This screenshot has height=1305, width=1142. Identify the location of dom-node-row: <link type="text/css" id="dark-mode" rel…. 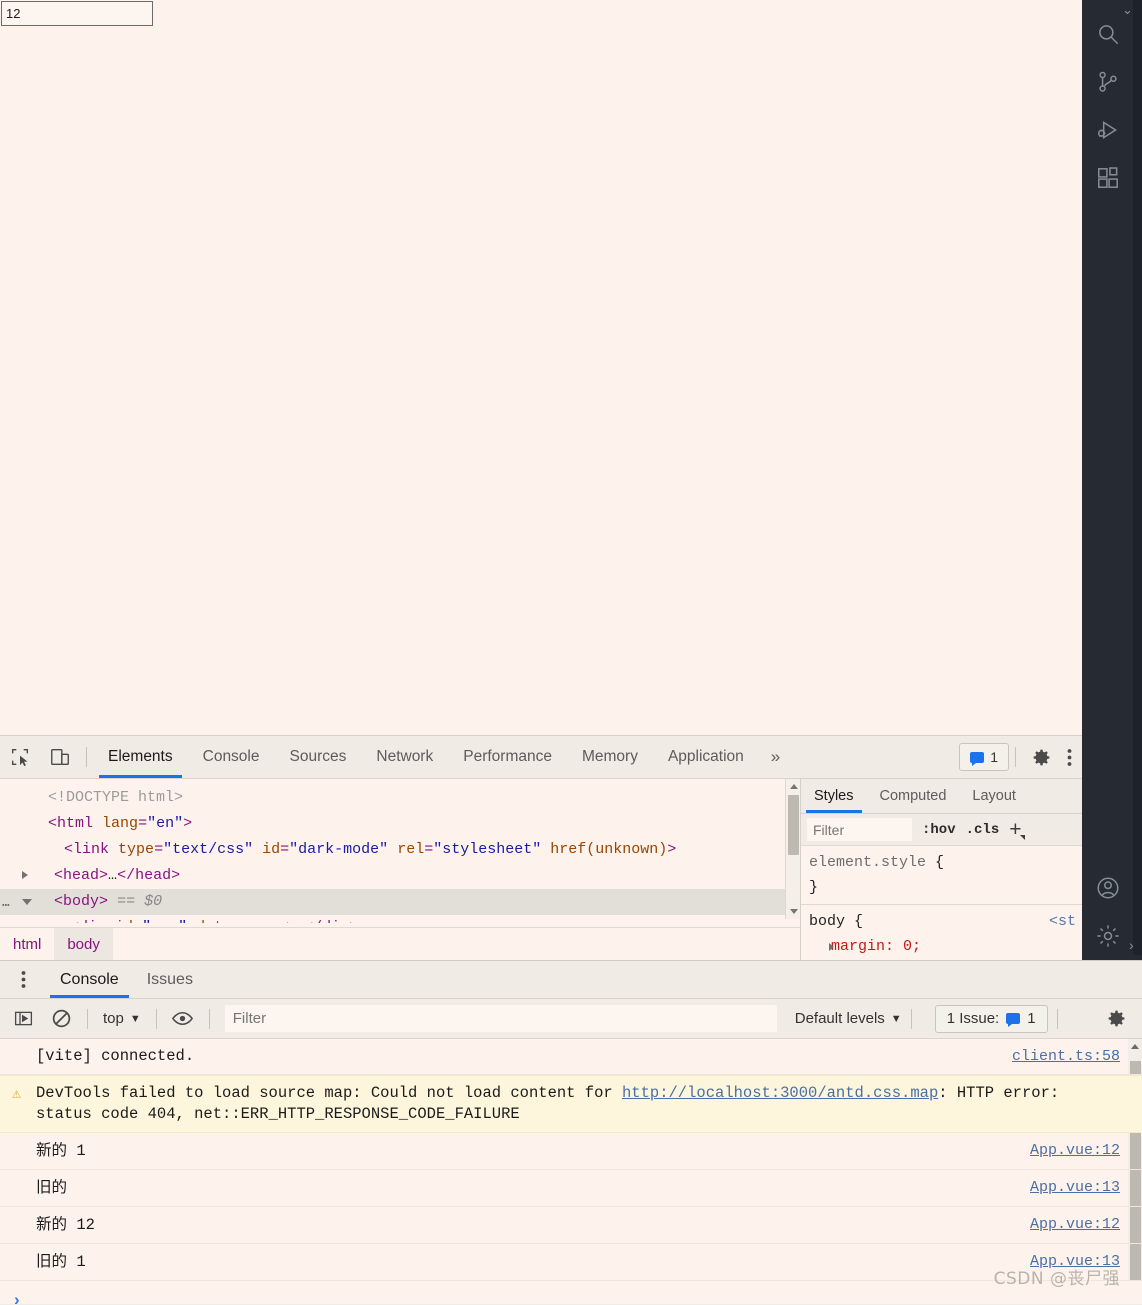
(400, 850).